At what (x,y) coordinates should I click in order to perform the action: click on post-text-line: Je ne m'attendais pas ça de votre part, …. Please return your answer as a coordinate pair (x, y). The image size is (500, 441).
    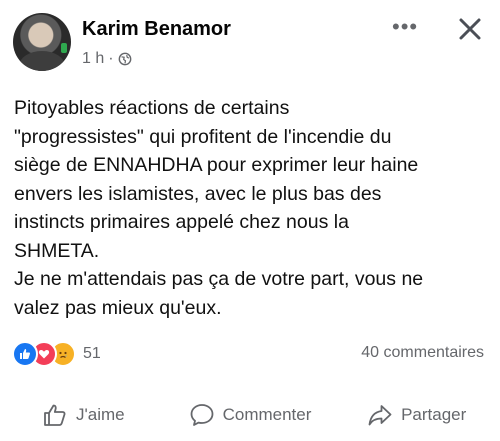
    Looking at the image, I should click on (219, 279).